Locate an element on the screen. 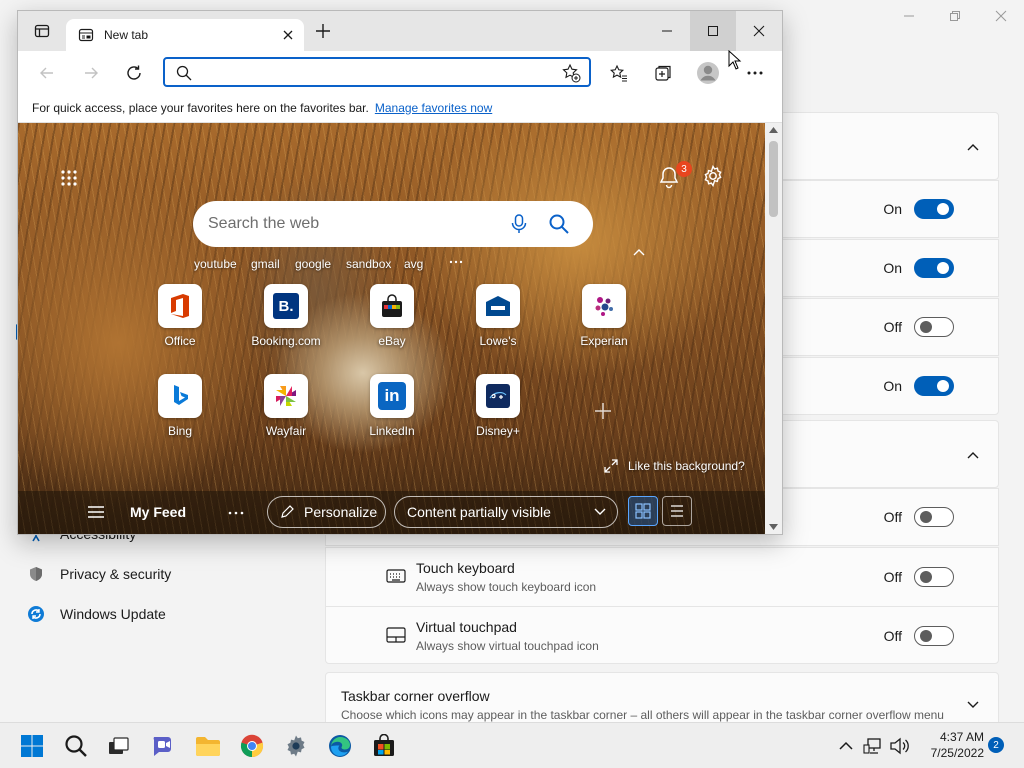 This screenshot has height=768, width=1024. show-hidden-icons-button is located at coordinates (846, 746).